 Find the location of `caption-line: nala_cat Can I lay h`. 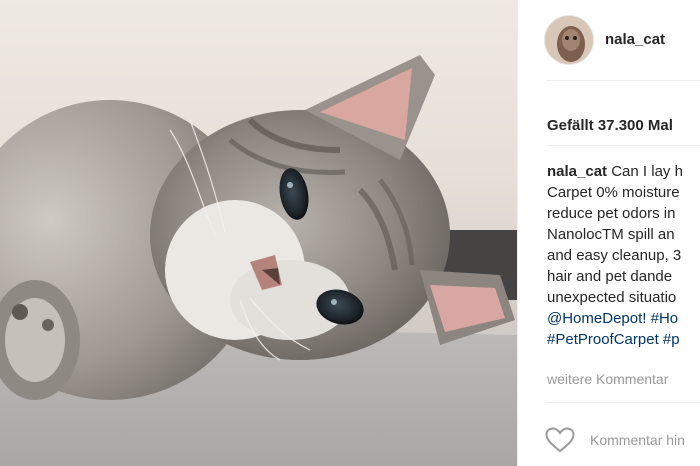

caption-line: nala_cat Can I lay h is located at coordinates (623, 171).